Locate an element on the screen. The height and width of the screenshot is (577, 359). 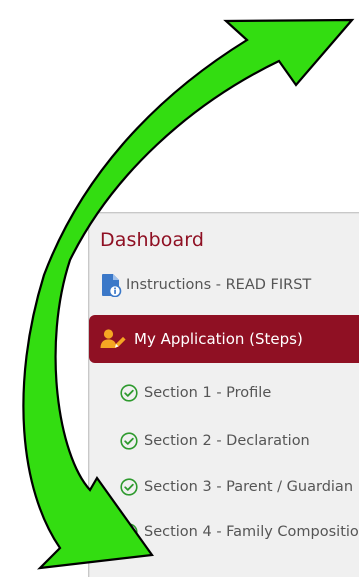
nav-item-label: Instructions - READ FIRST is located at coordinates (219, 285).